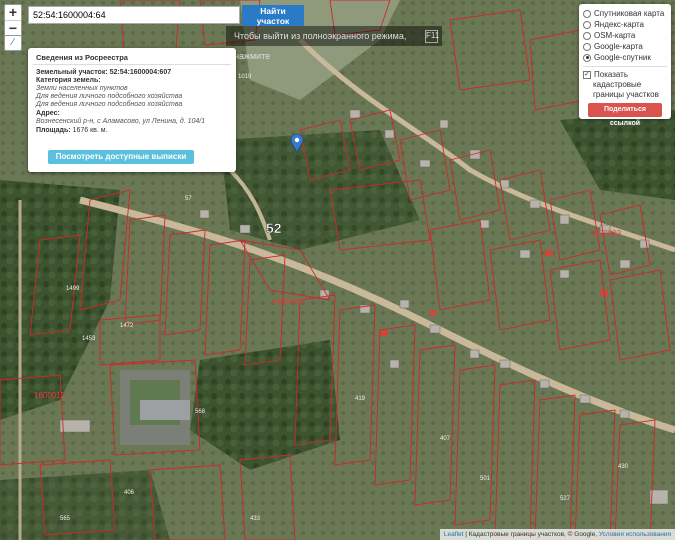 This screenshot has height=540, width=675. I want to click on use-type-1: Для ведения личного подсобного хозяйства, so click(109, 96).